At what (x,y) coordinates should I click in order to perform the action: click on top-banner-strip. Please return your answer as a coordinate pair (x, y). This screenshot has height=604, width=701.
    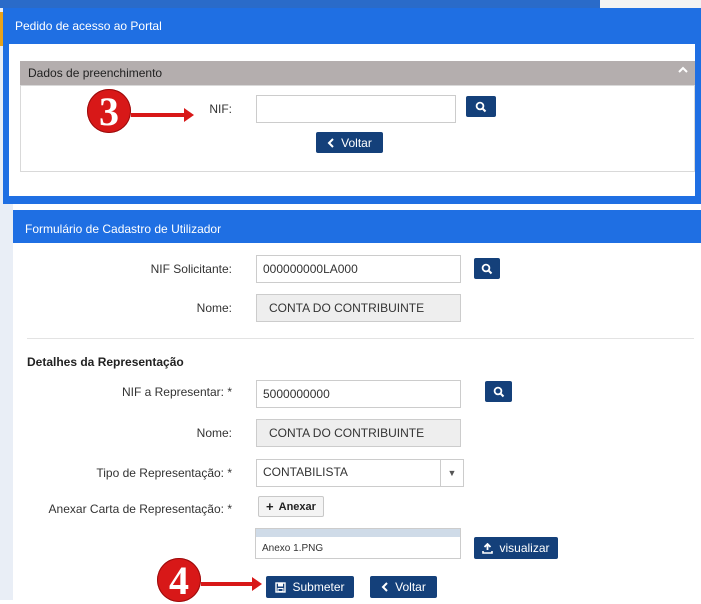
    Looking at the image, I should click on (350, 4).